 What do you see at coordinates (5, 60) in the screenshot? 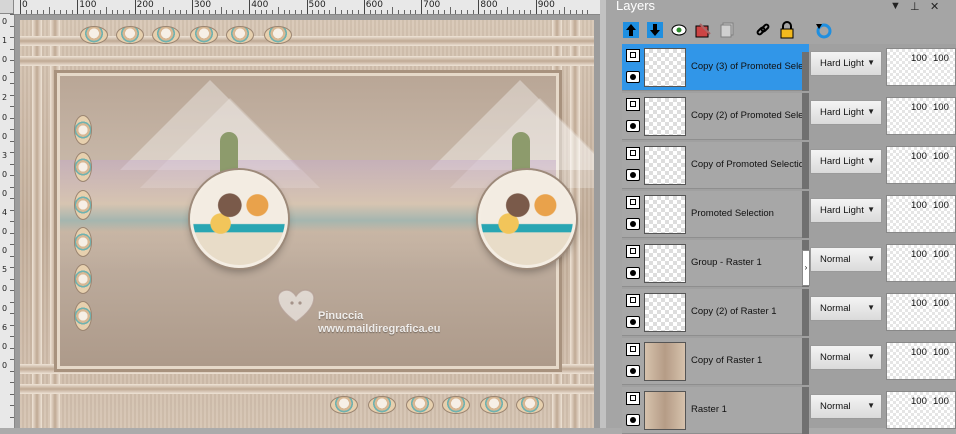
I see `ruler-tick-label: 0` at bounding box center [5, 60].